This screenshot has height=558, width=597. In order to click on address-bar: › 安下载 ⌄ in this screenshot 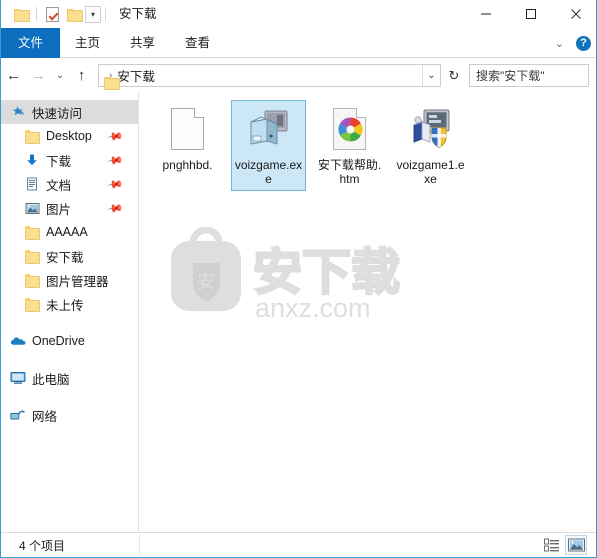, I will do `click(269, 75)`.